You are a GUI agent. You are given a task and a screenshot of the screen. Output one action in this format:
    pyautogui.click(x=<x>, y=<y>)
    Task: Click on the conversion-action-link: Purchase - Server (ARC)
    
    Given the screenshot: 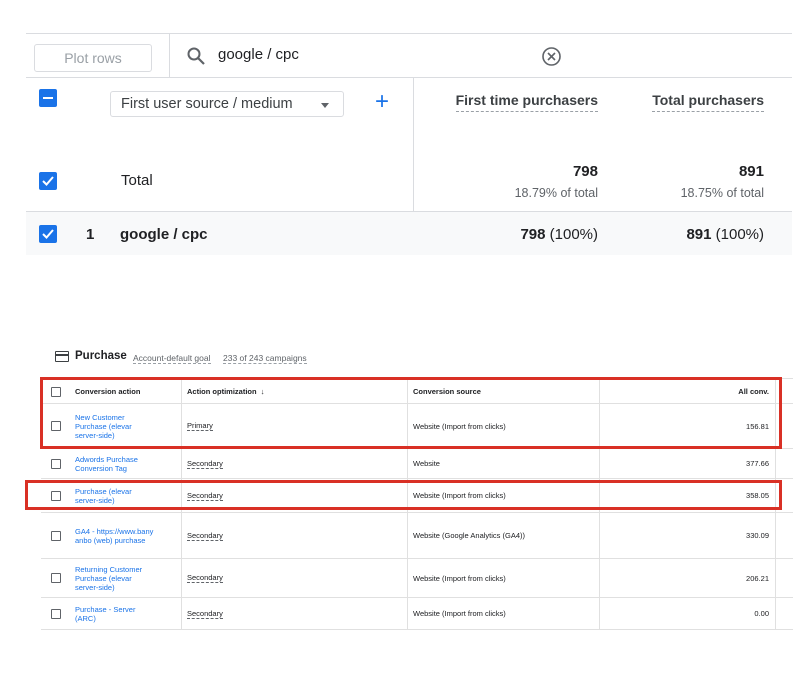 What is the action you would take?
    pyautogui.click(x=115, y=613)
    